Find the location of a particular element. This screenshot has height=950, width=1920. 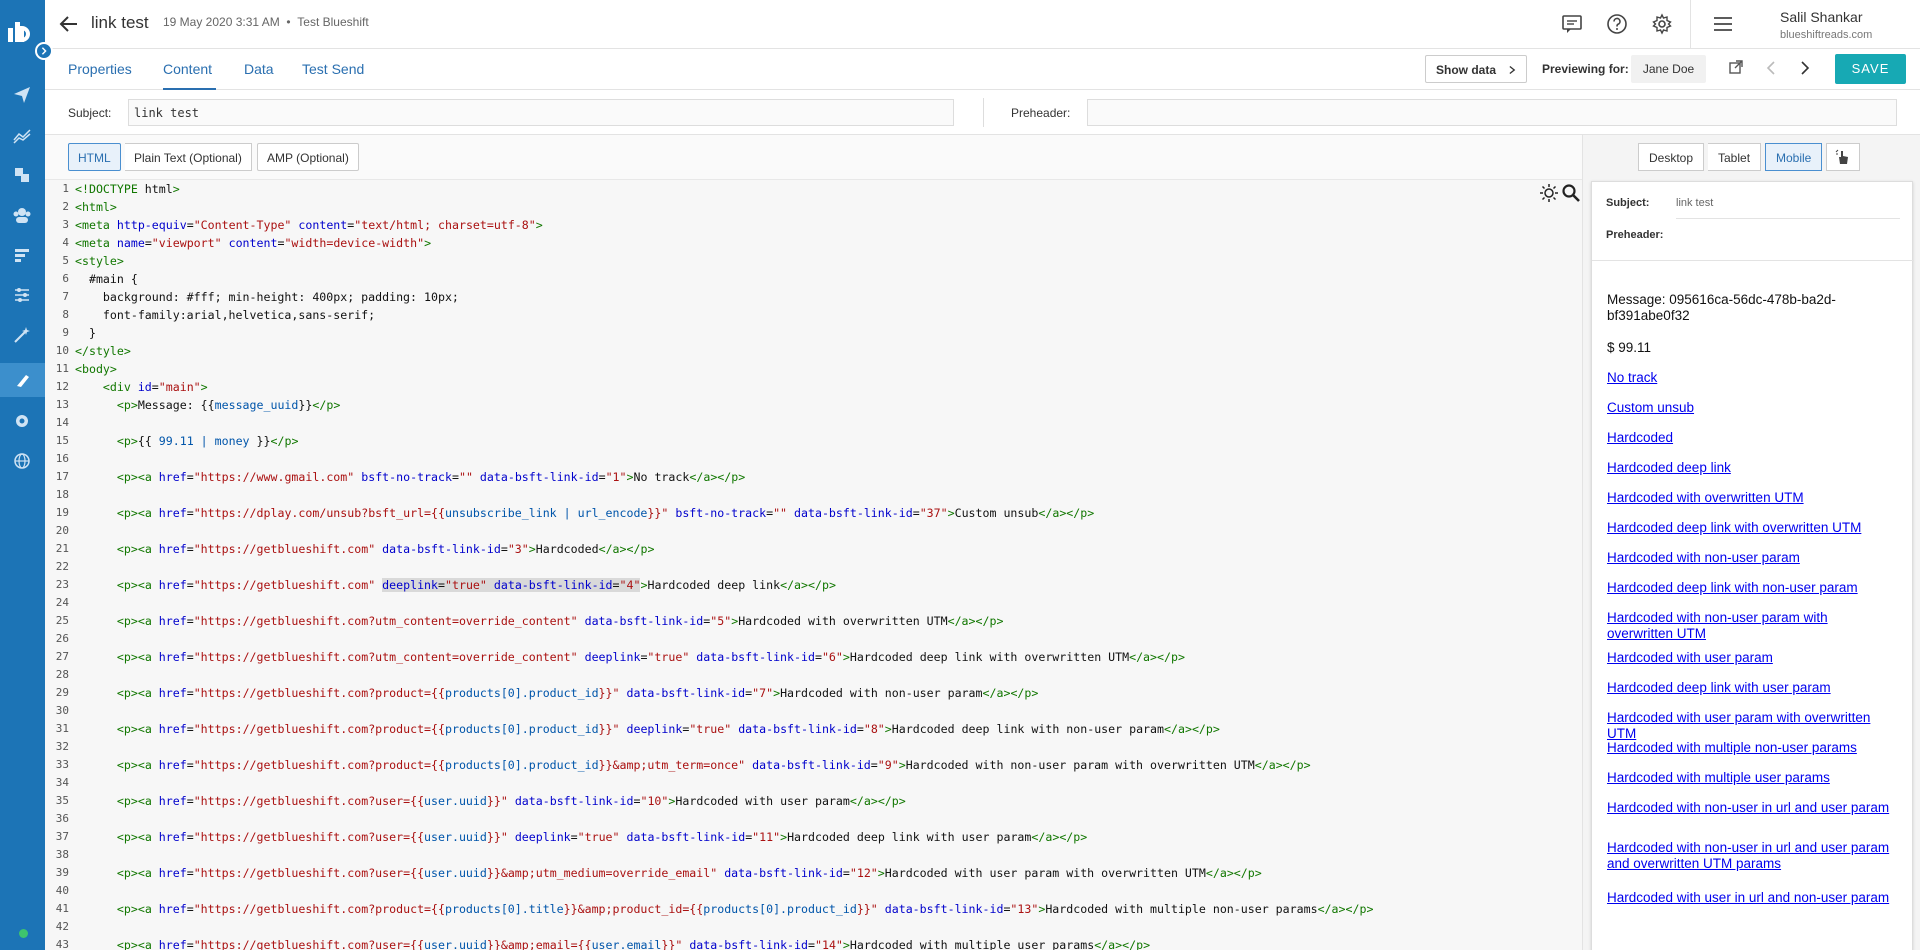

expand-nav-chevron-icon is located at coordinates (44, 51).